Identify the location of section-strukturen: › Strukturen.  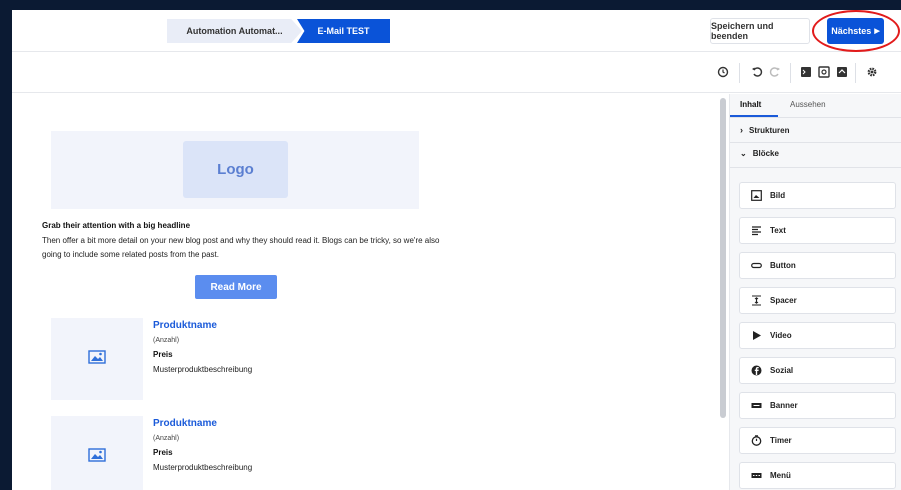
(764, 130).